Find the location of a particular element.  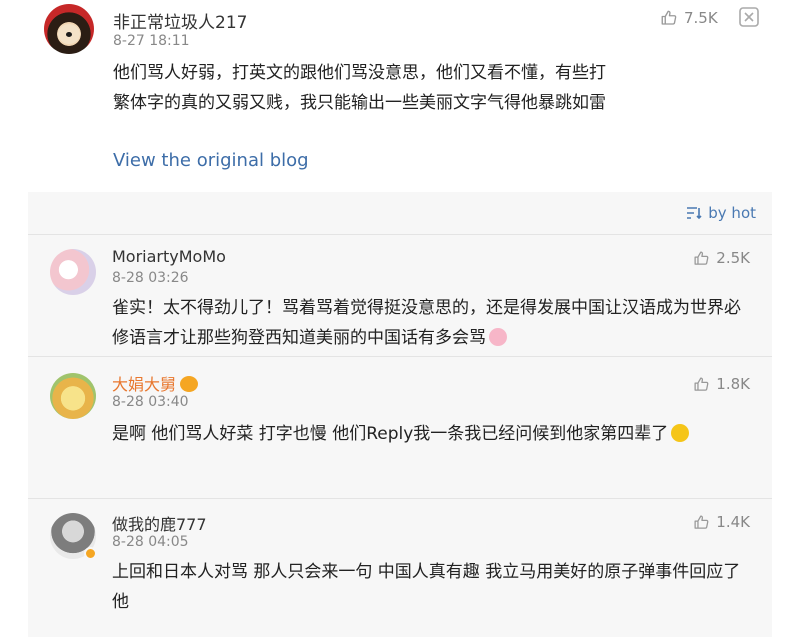

laughing-emoji-icon is located at coordinates (680, 433).